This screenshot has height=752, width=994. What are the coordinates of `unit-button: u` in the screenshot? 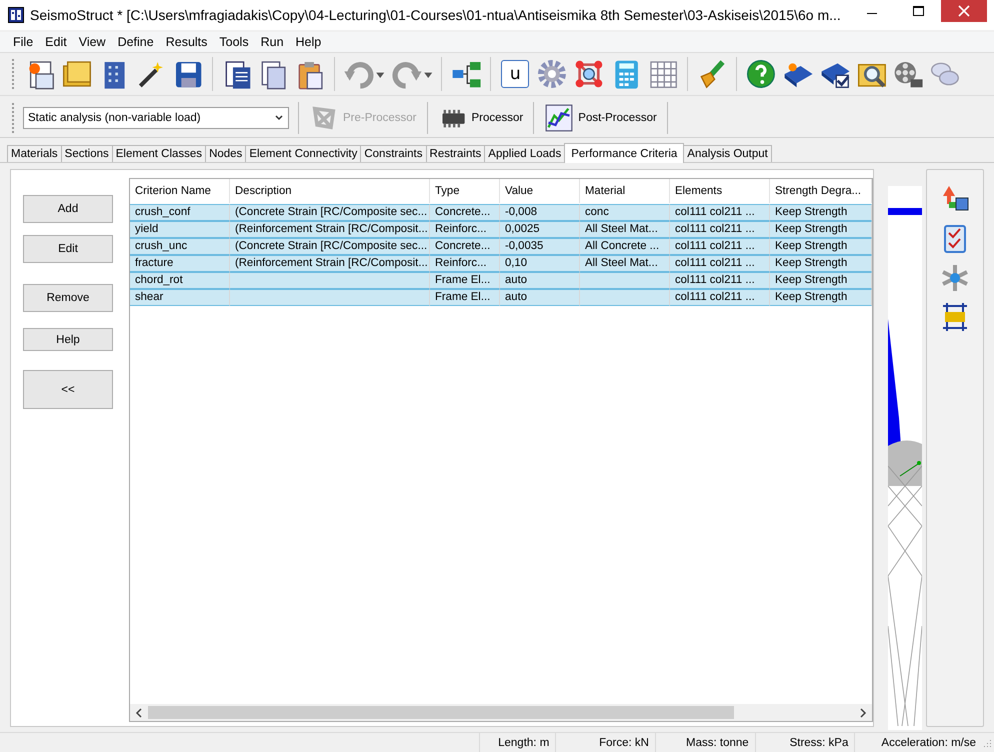 It's located at (515, 74).